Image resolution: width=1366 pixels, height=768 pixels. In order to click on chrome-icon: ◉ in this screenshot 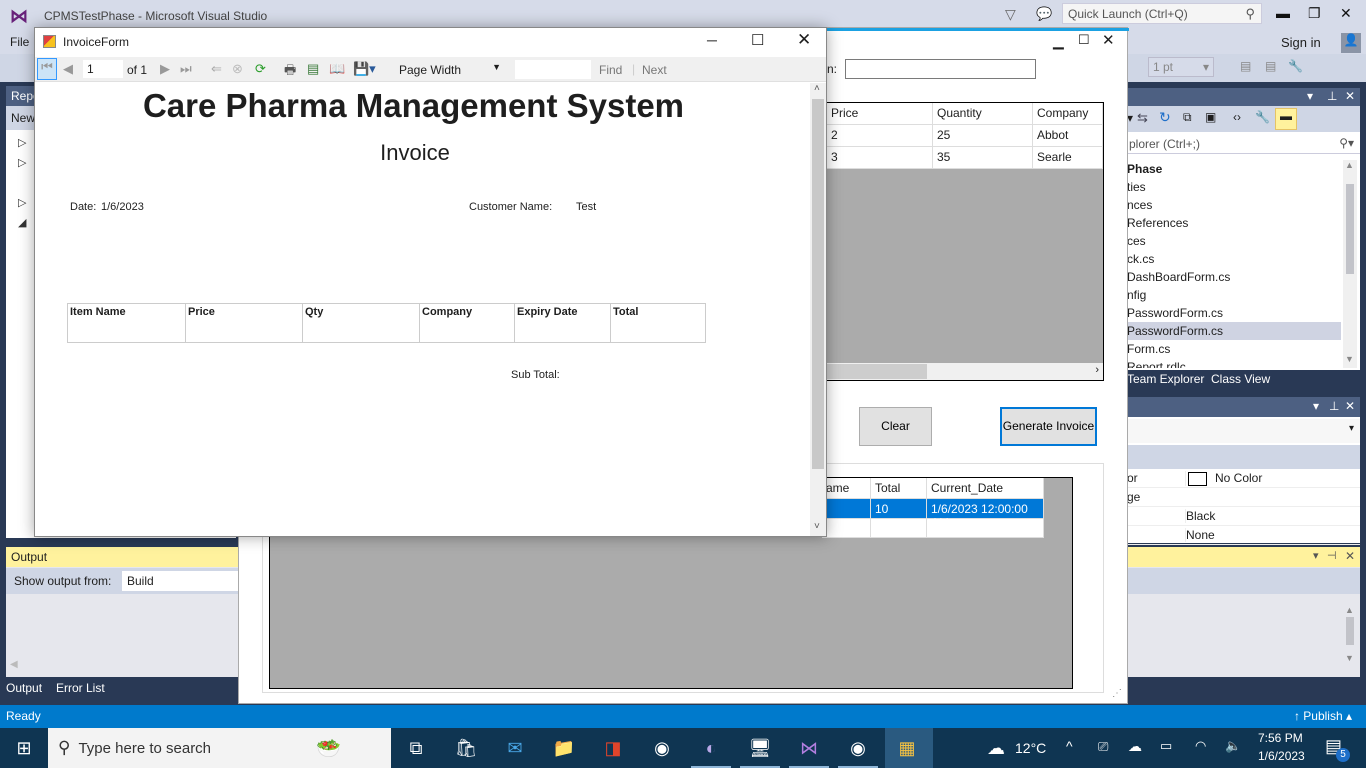, I will do `click(662, 748)`.